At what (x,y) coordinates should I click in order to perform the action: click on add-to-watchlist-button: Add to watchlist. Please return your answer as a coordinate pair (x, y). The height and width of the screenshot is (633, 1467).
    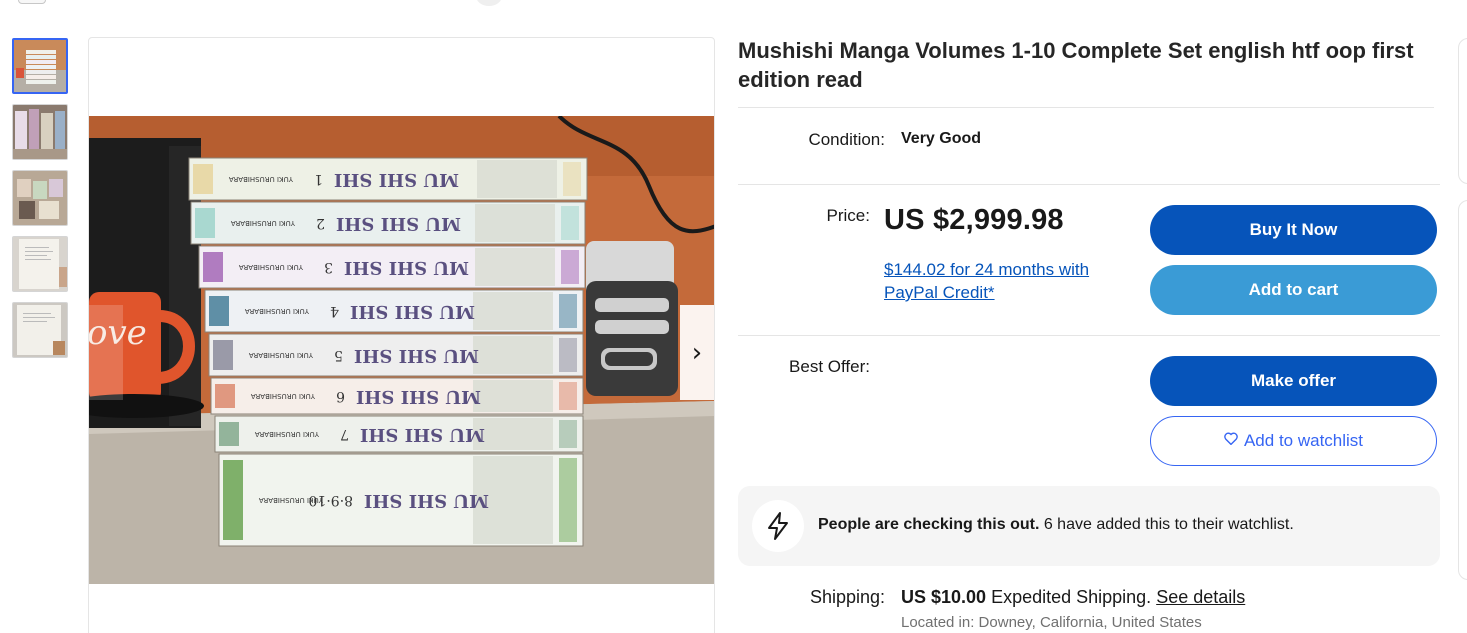
    Looking at the image, I should click on (1293, 441).